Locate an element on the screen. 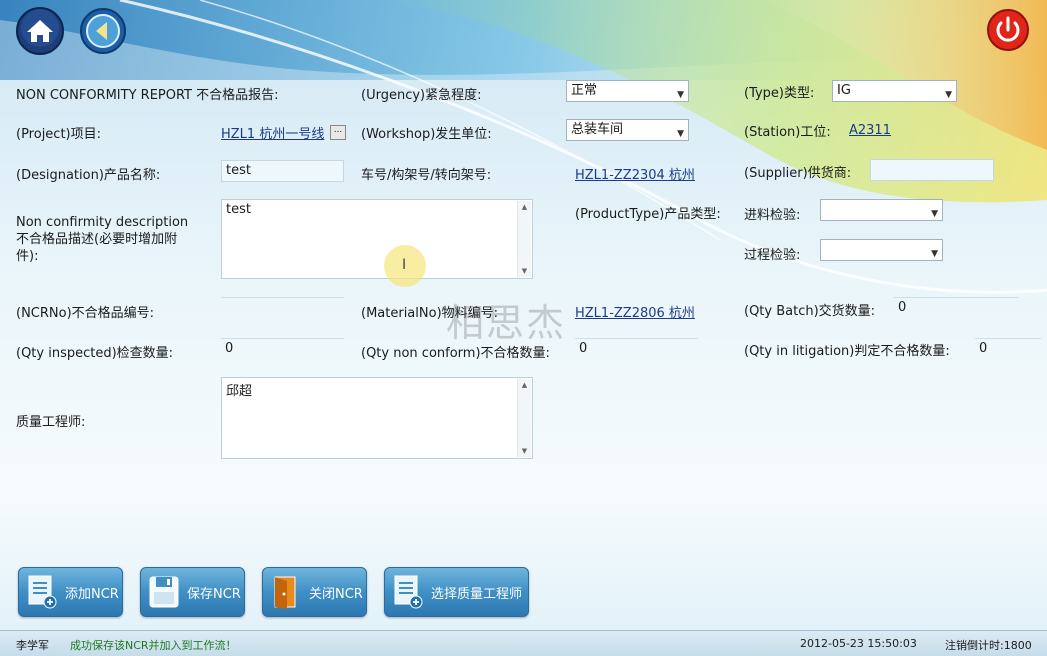 This screenshot has height=656, width=1047. engineer-label: 质量工程师: is located at coordinates (51, 422).